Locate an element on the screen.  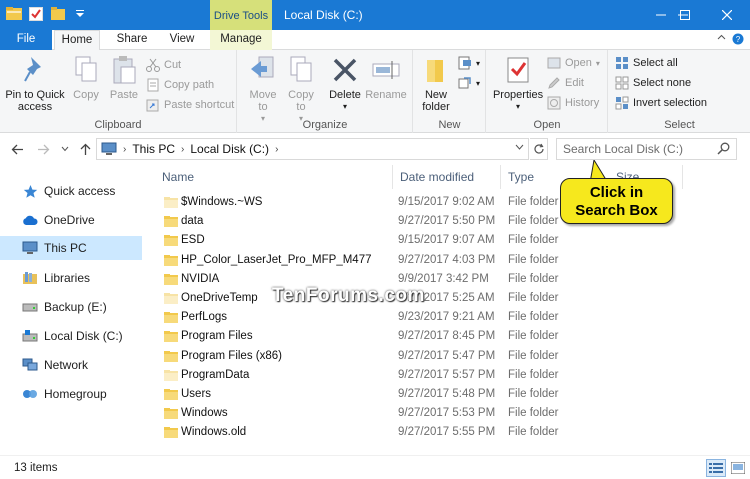
properties-button: Properties ▾ is located at coordinates (518, 83).